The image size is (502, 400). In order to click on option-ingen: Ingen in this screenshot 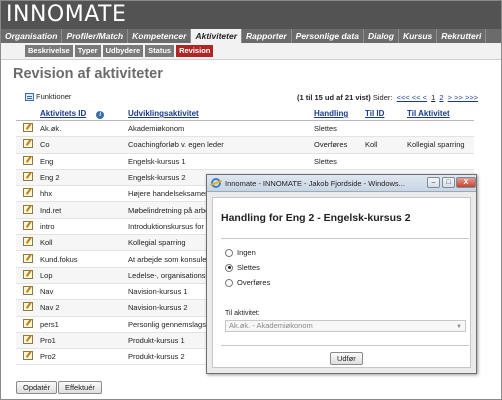, I will do `click(240, 252)`.